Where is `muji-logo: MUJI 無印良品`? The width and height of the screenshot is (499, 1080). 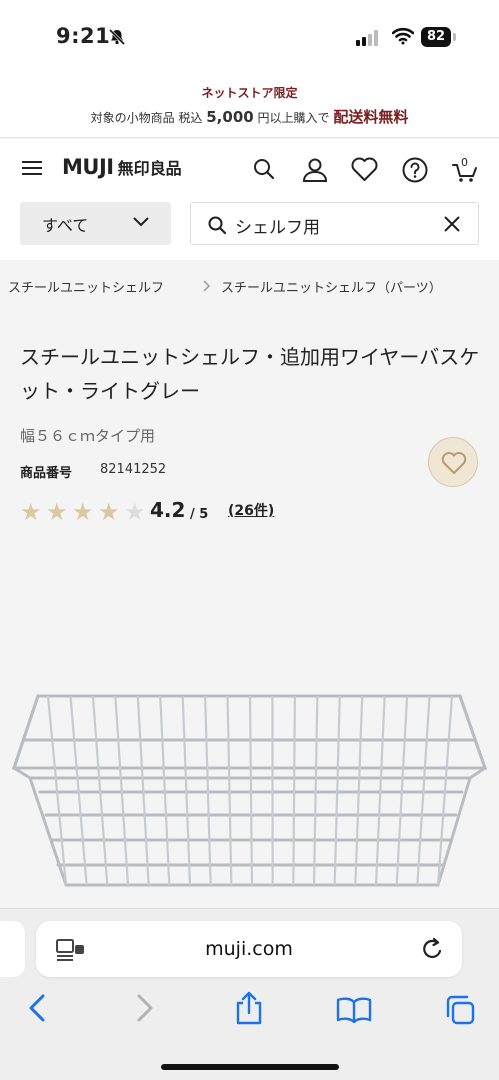 muji-logo: MUJI 無印良品 is located at coordinates (122, 167).